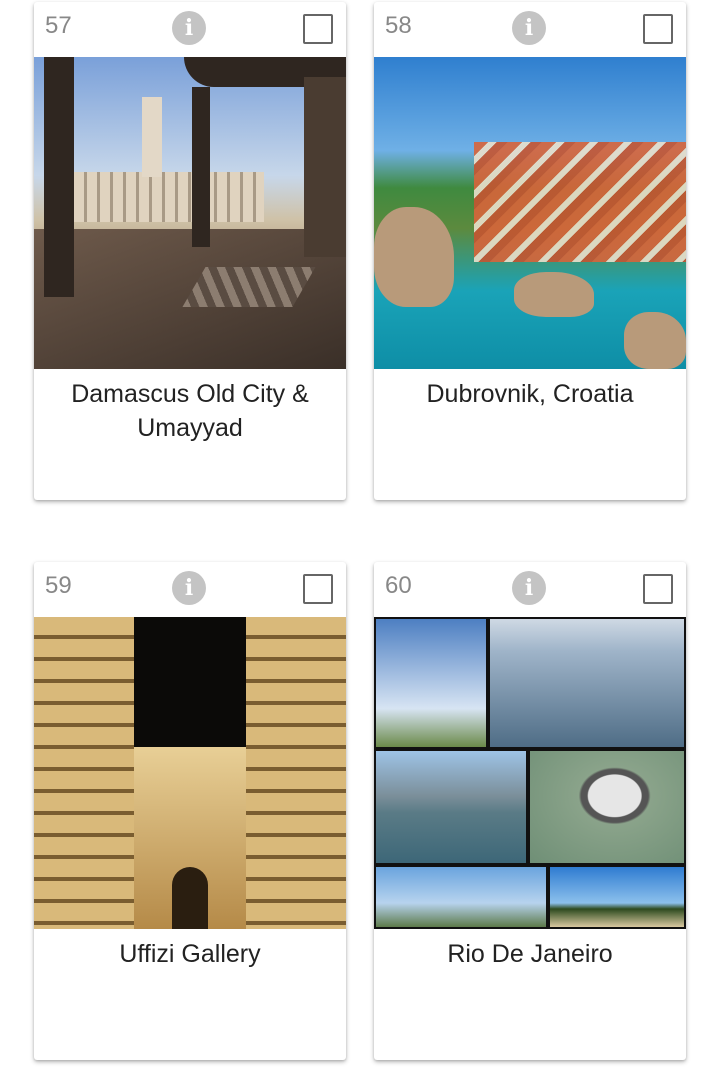  Describe the element at coordinates (201, 167) in the screenshot. I see `column-mid` at that location.